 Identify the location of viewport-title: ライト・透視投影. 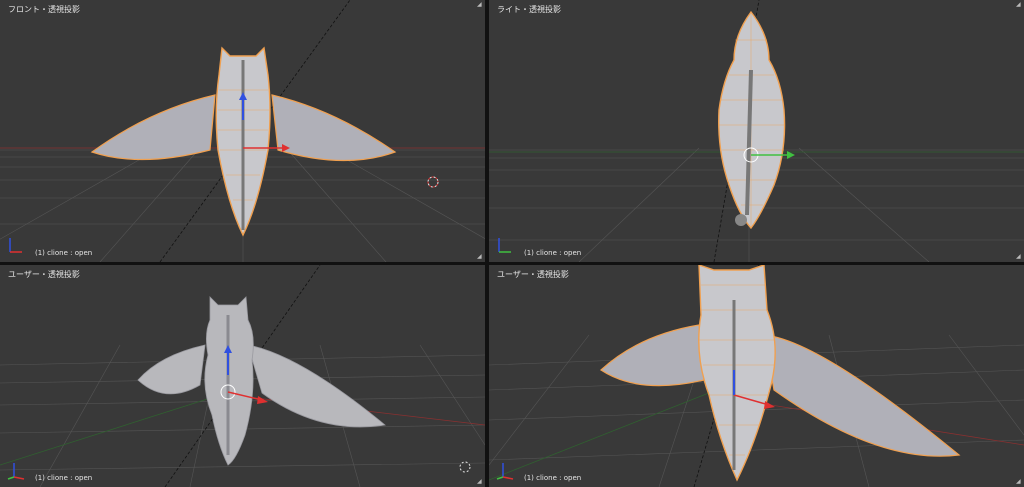
(529, 9).